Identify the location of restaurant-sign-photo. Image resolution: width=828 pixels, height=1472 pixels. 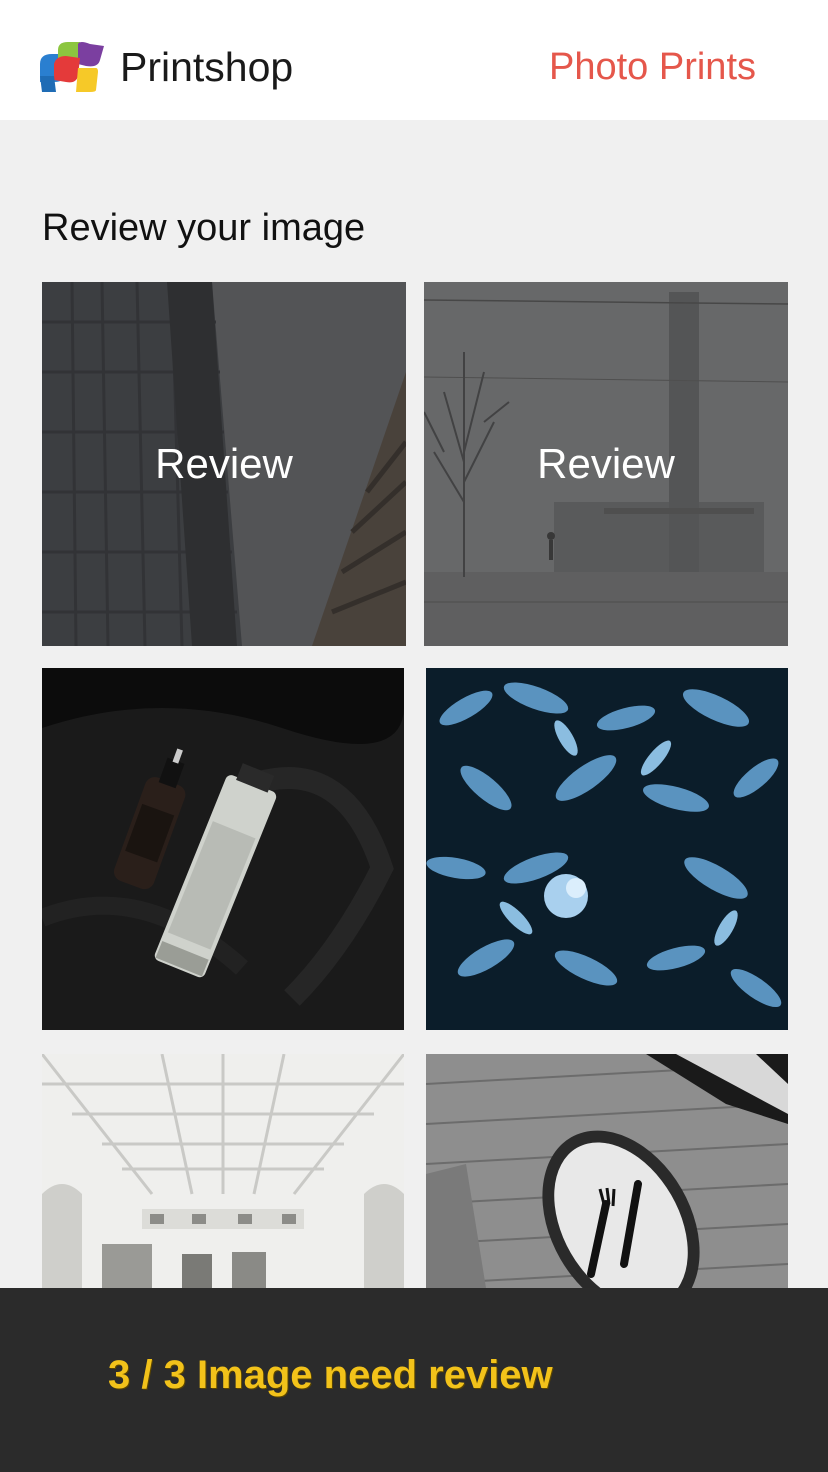
(607, 1171).